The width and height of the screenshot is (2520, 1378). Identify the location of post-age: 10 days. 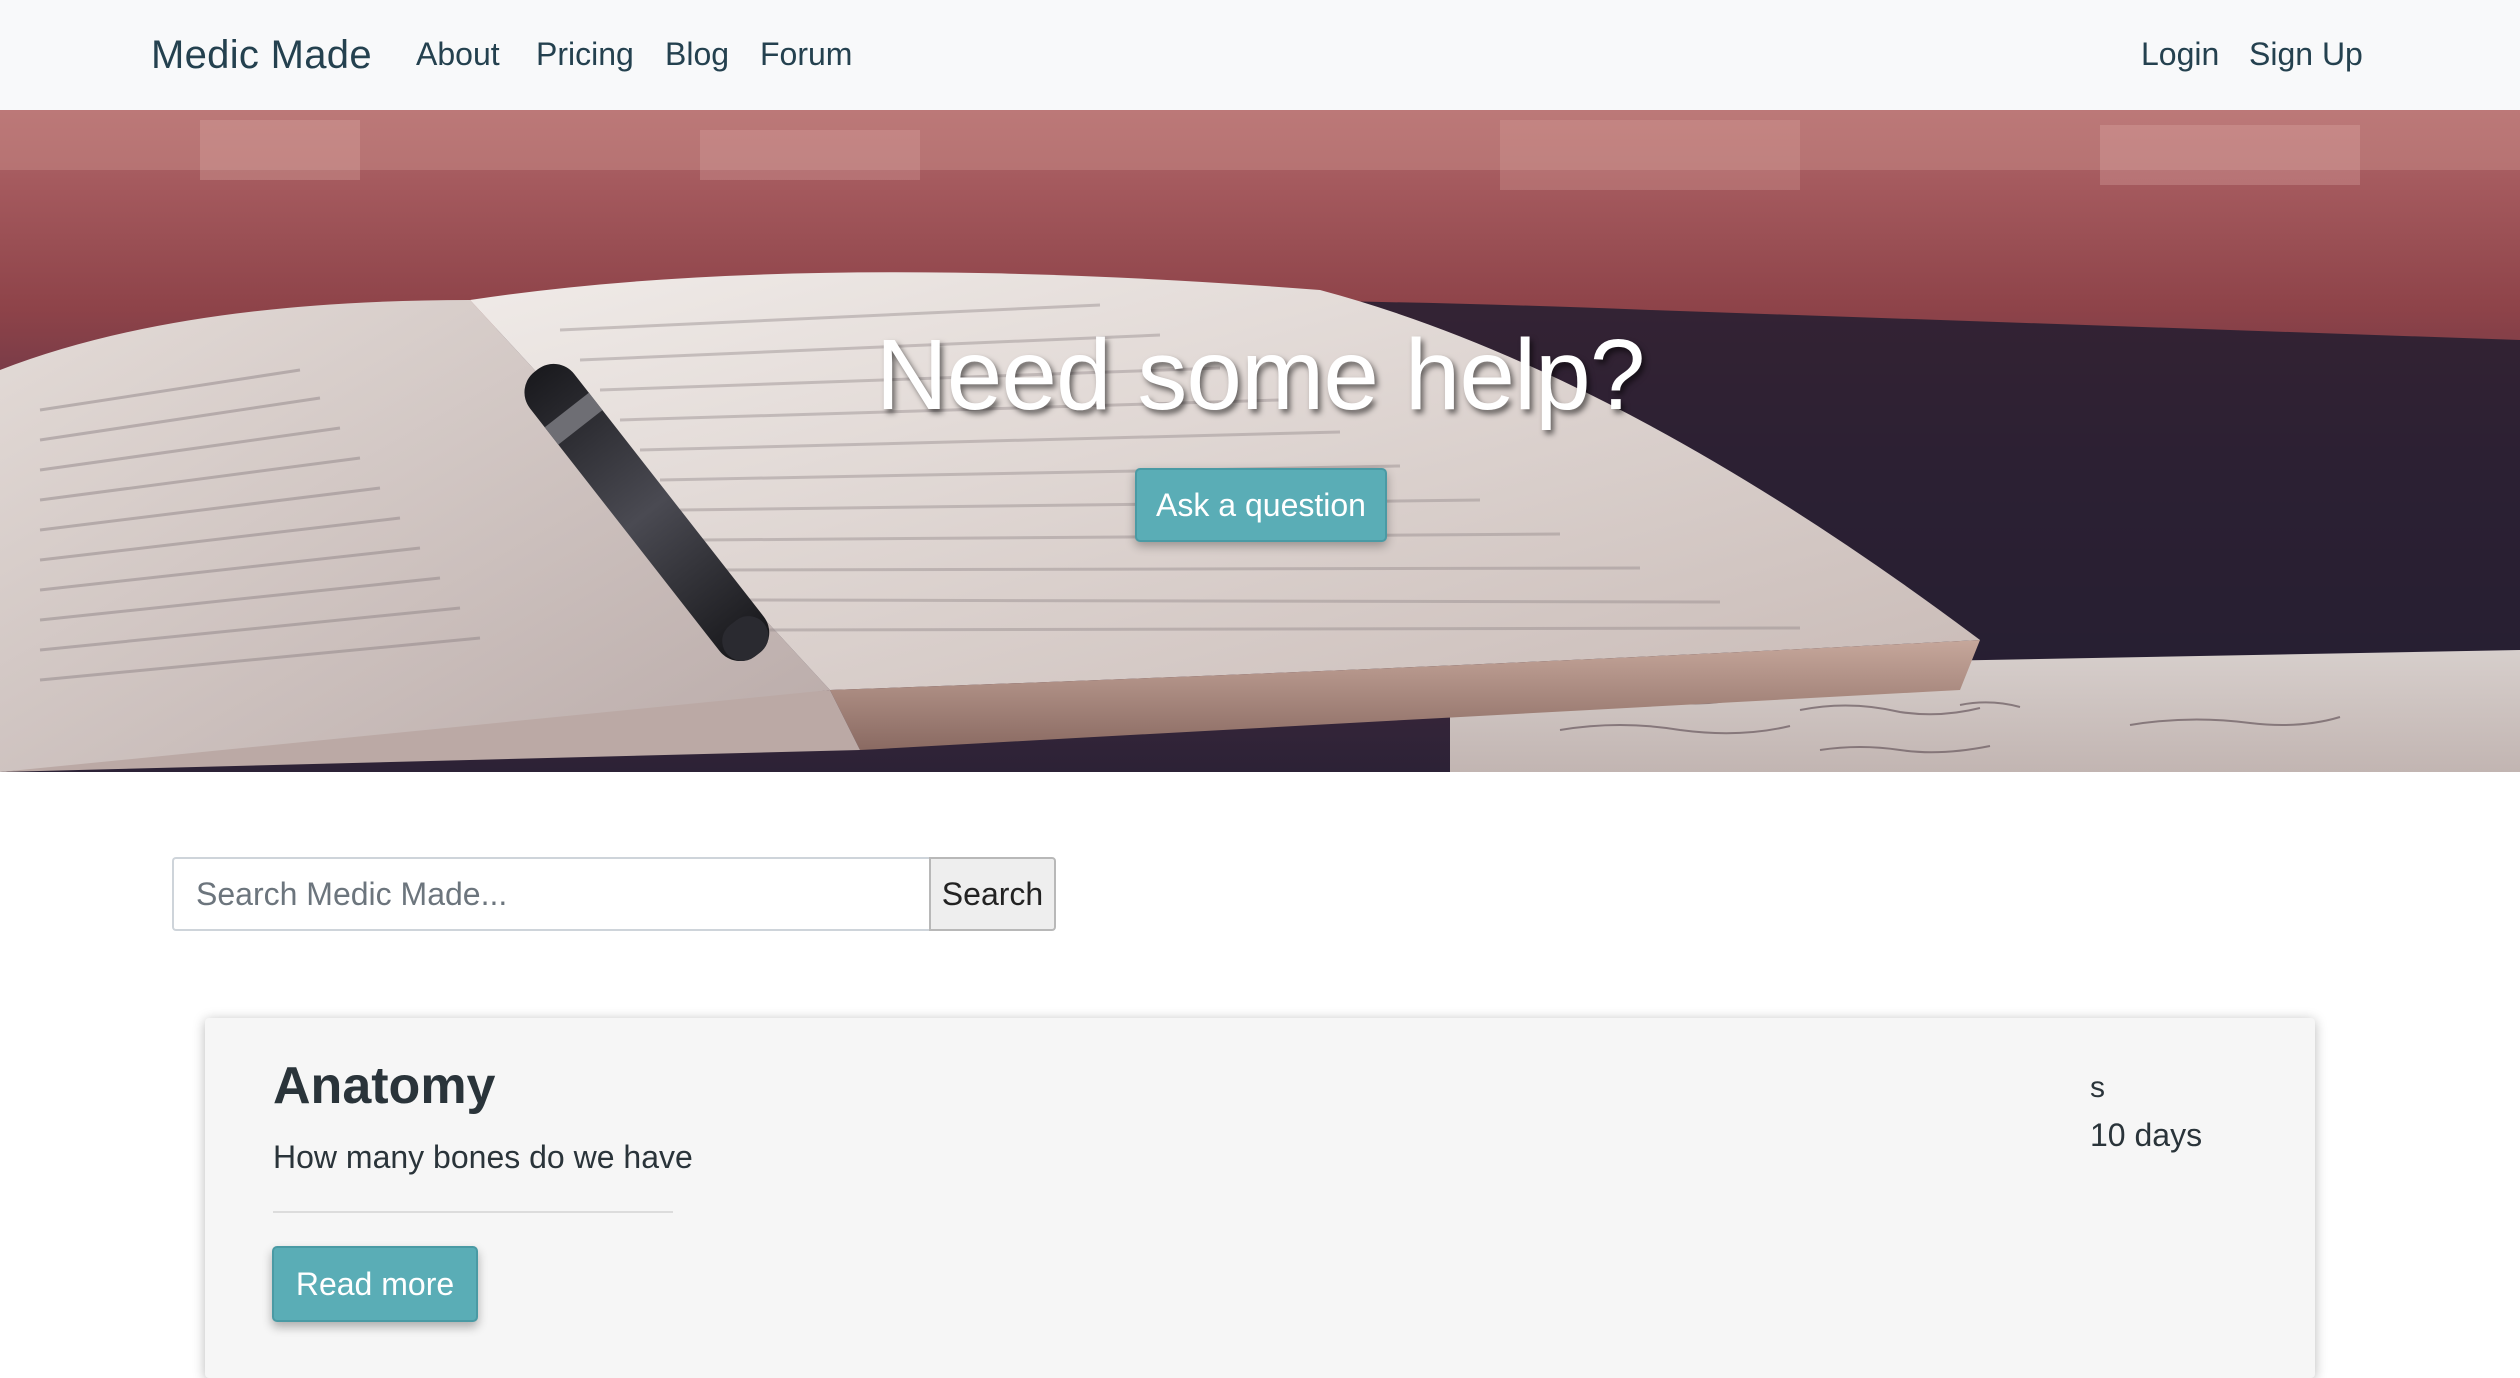
(2146, 1135).